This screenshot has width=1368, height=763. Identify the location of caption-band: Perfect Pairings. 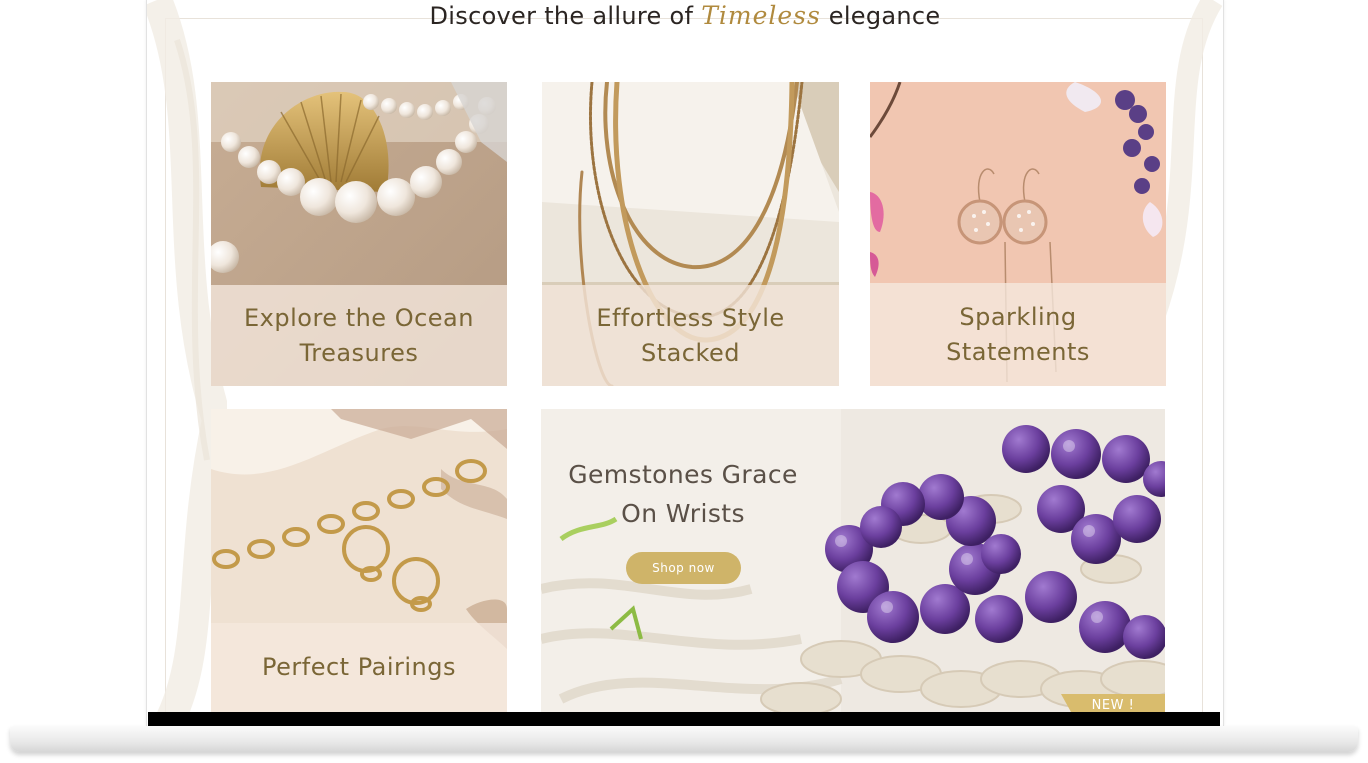
(359, 667).